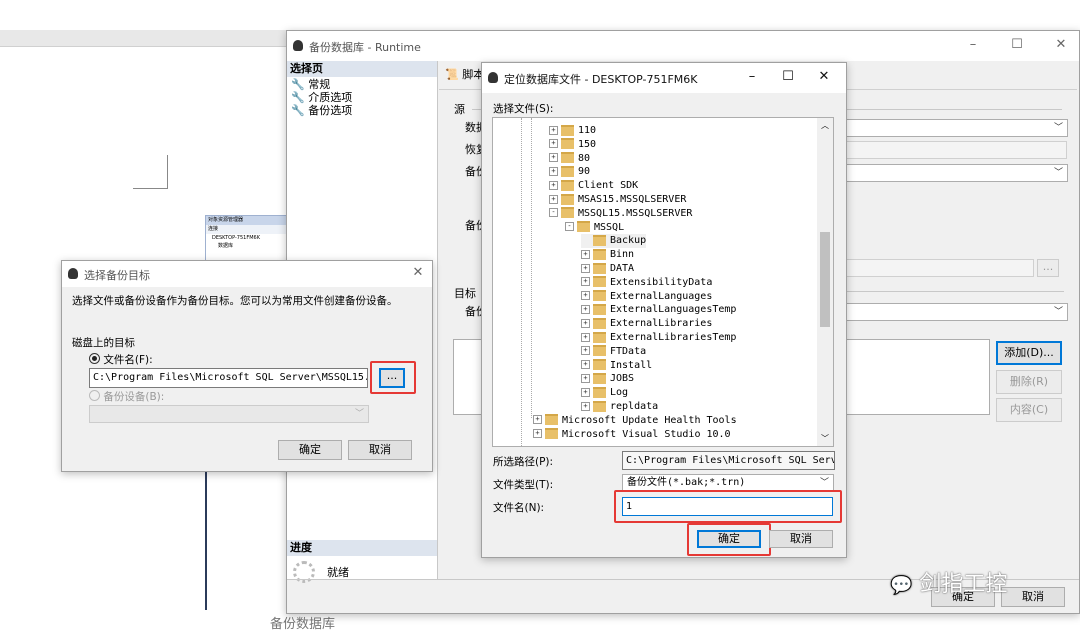 The height and width of the screenshot is (632, 1080). I want to click on mini-explorer-node: 数据库, so click(226, 246).